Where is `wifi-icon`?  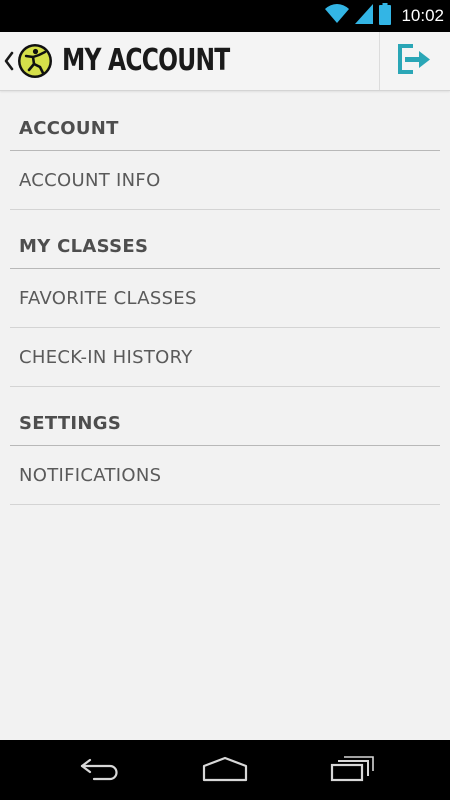 wifi-icon is located at coordinates (337, 16).